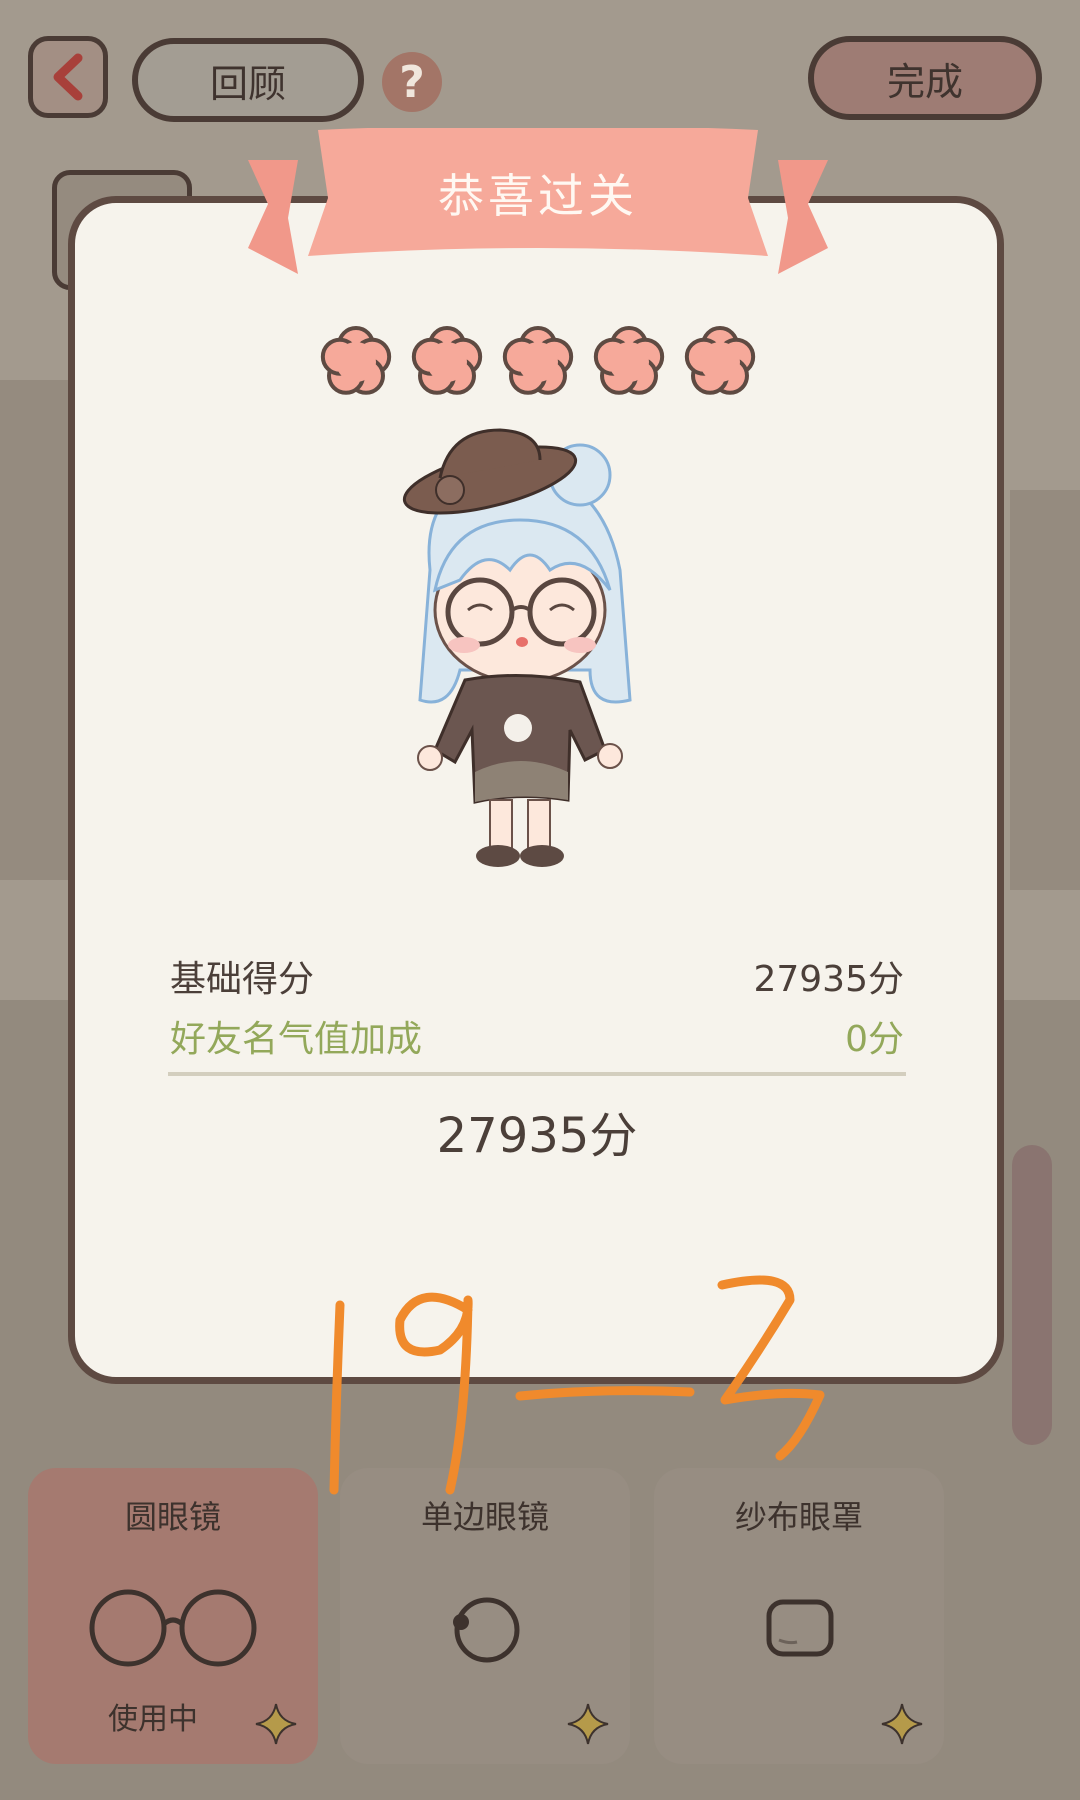 The height and width of the screenshot is (1800, 1080). Describe the element at coordinates (517, 647) in the screenshot. I see `dressed-character` at that location.